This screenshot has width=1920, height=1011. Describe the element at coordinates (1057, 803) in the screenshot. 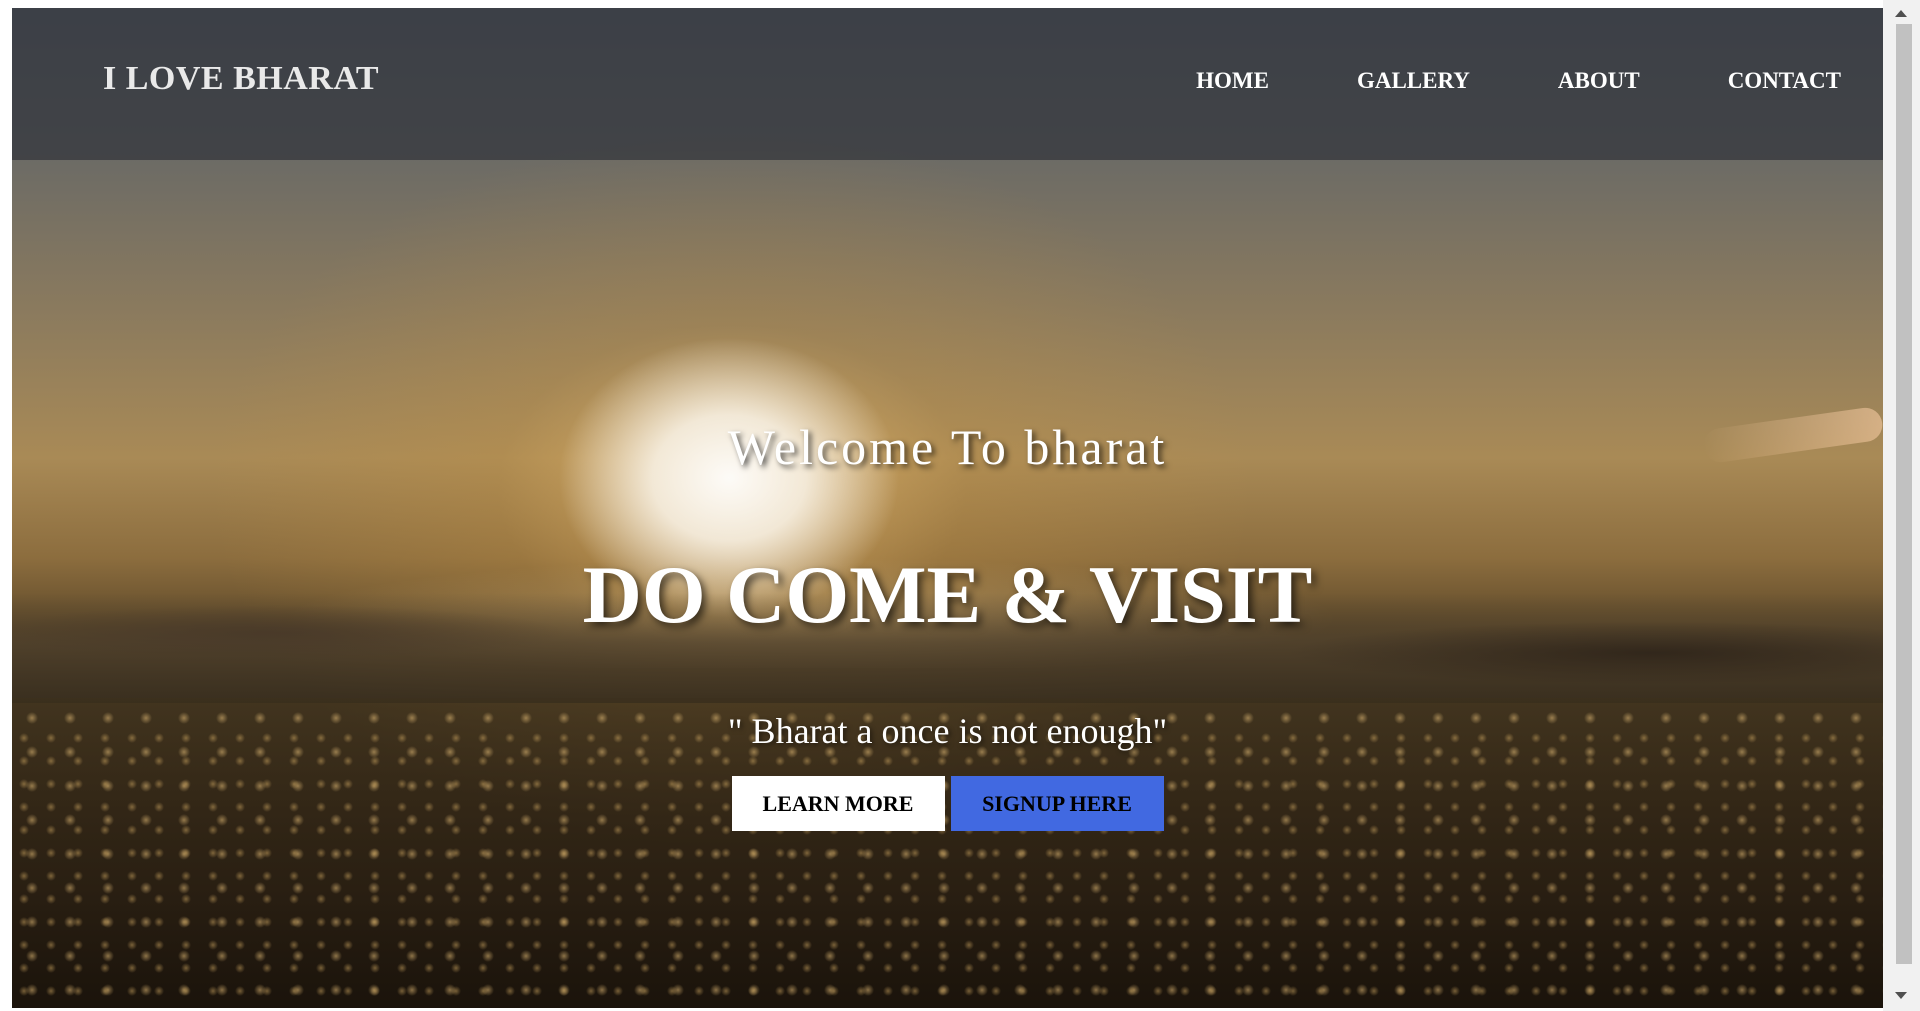

I see `signup-button: SIGNUP HERE` at that location.